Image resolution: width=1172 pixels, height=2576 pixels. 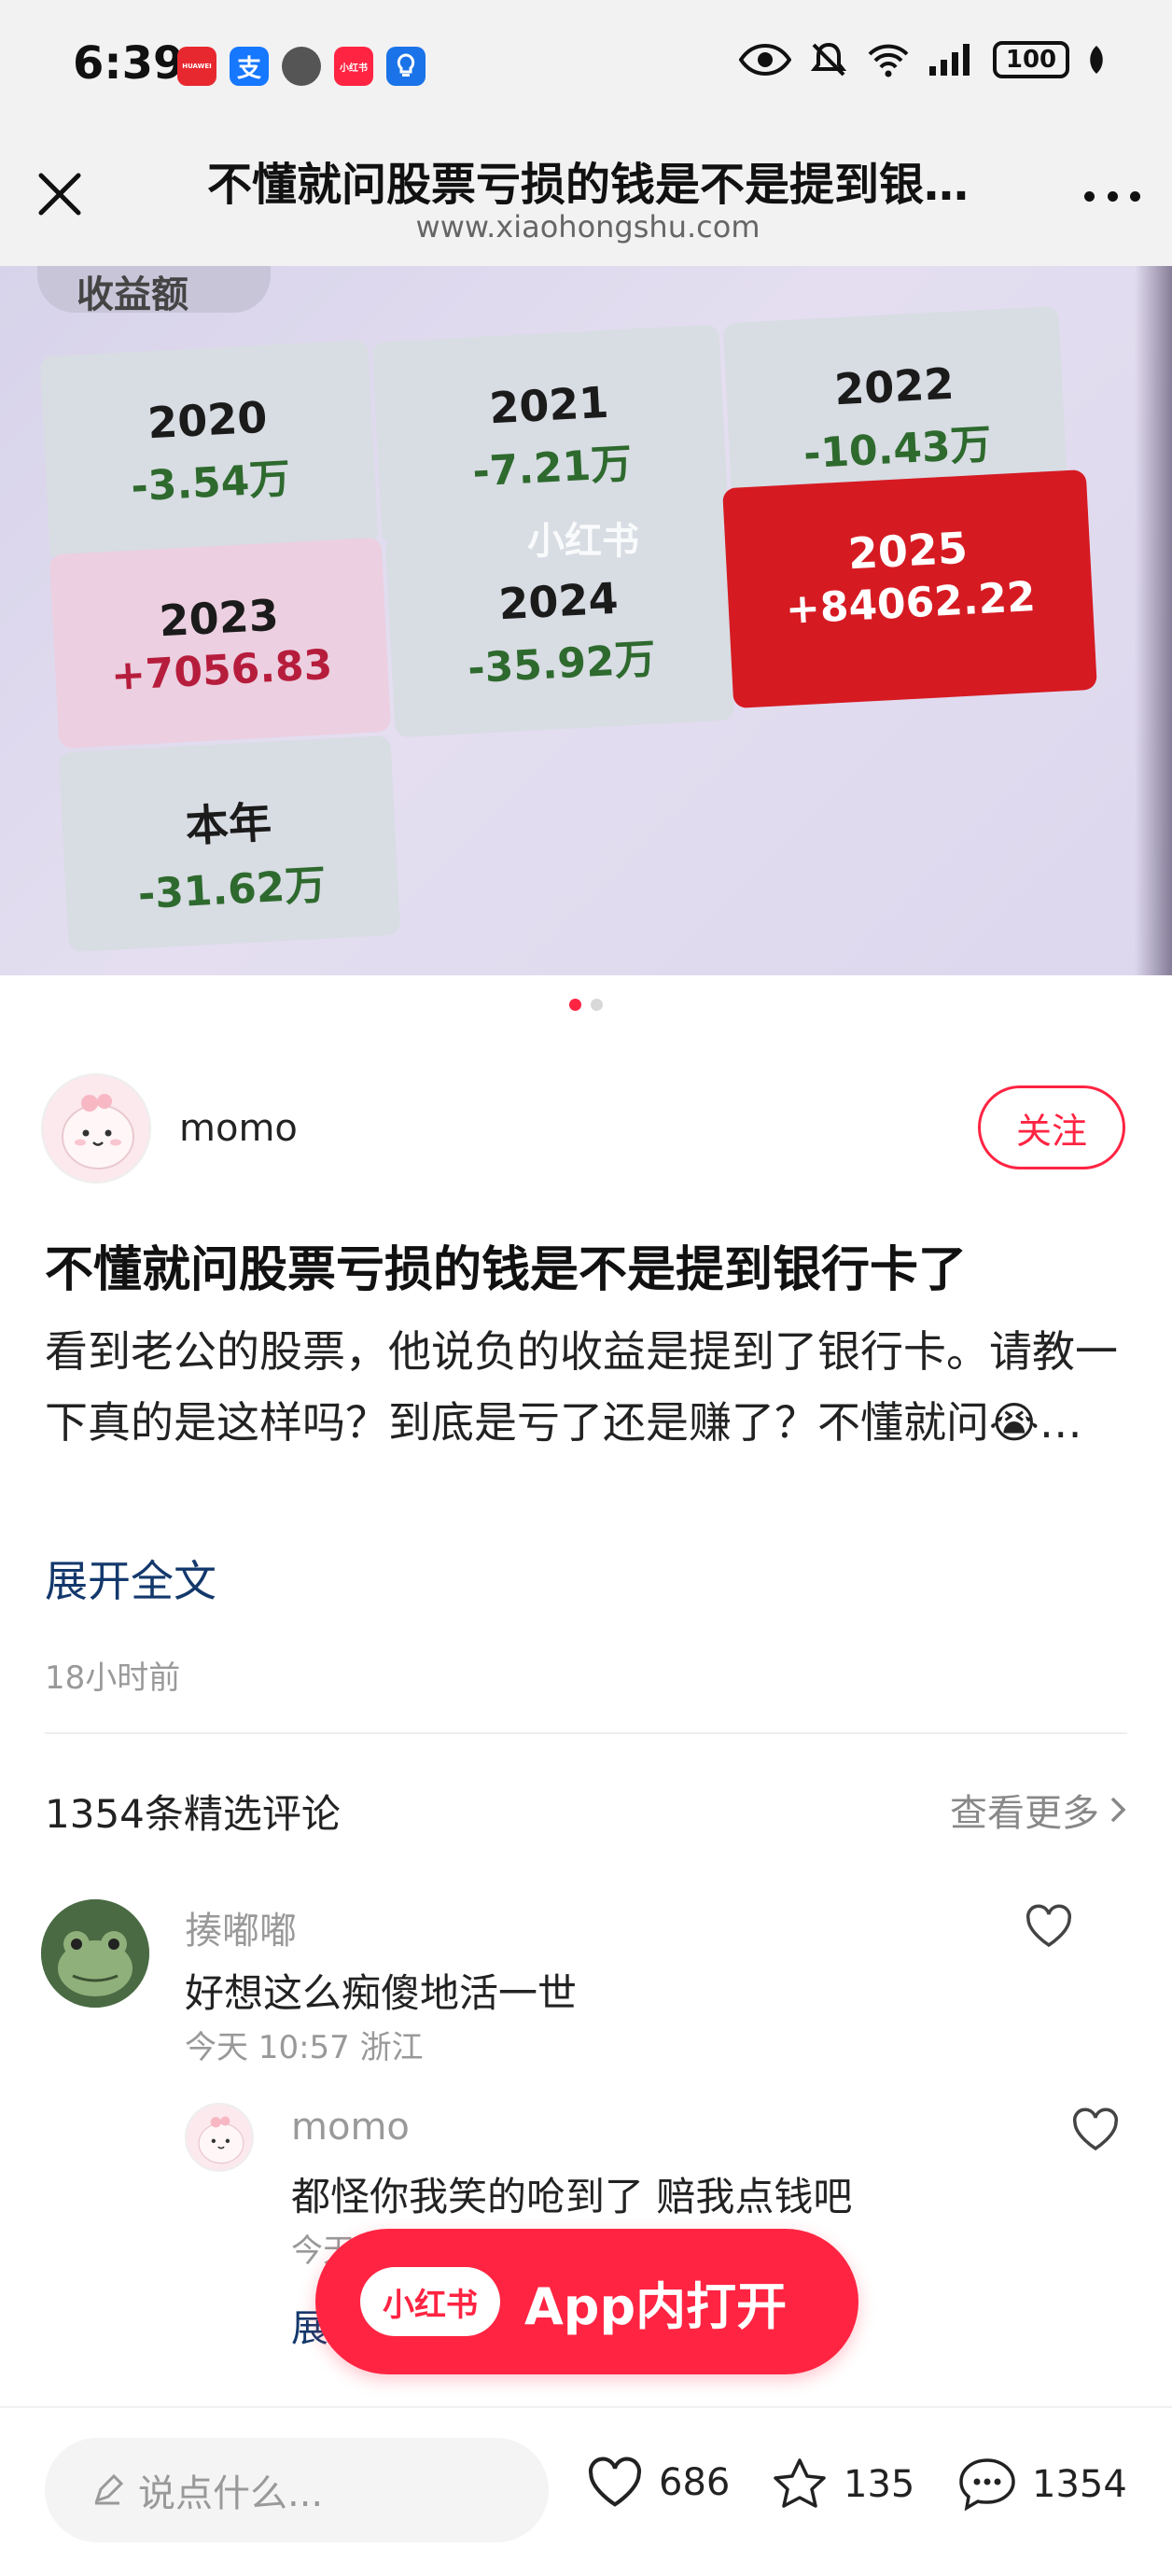 What do you see at coordinates (220, 643) in the screenshot?
I see `year-cell-2023: 2023 +7056.83` at bounding box center [220, 643].